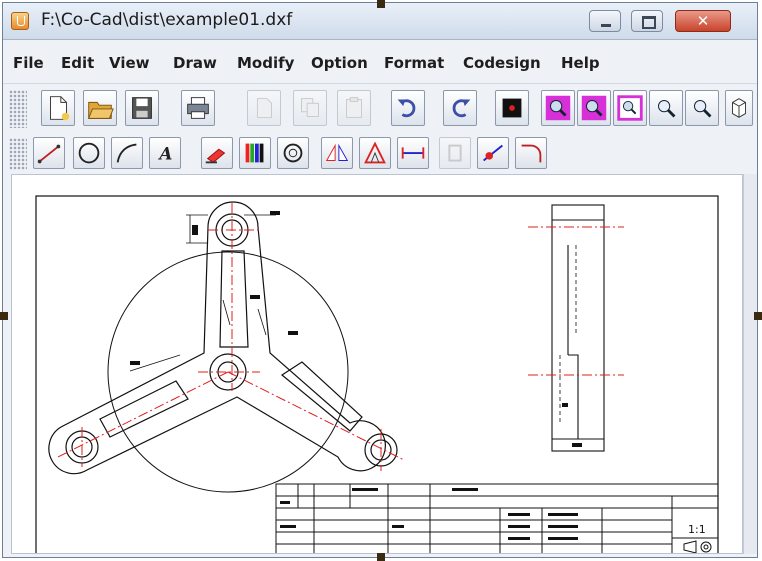 This screenshot has width=762, height=561. I want to click on menu-modify: Modify, so click(265, 63).